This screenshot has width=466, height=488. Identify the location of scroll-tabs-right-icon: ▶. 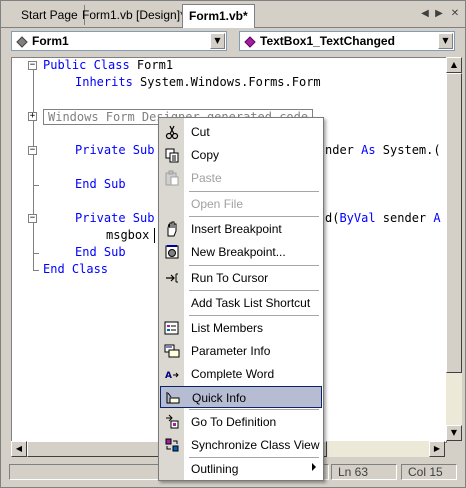
(439, 14).